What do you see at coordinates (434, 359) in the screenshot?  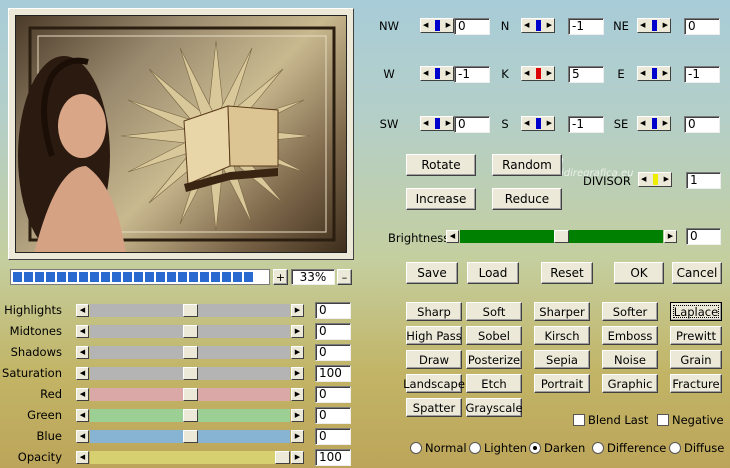 I see `preset-button: Draw` at bounding box center [434, 359].